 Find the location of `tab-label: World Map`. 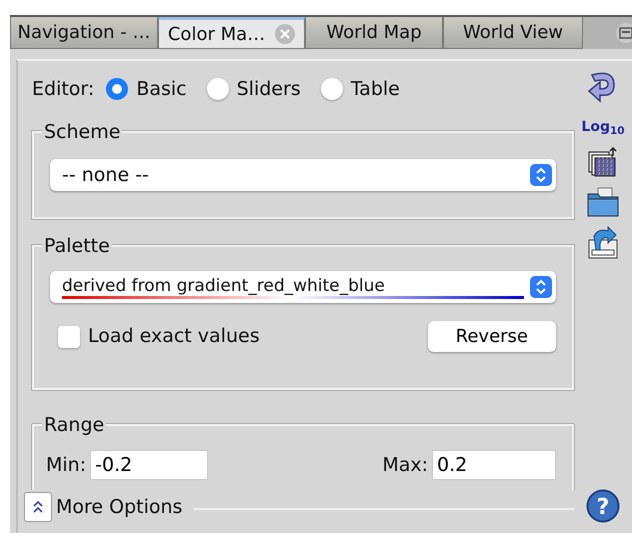

tab-label: World Map is located at coordinates (374, 33).